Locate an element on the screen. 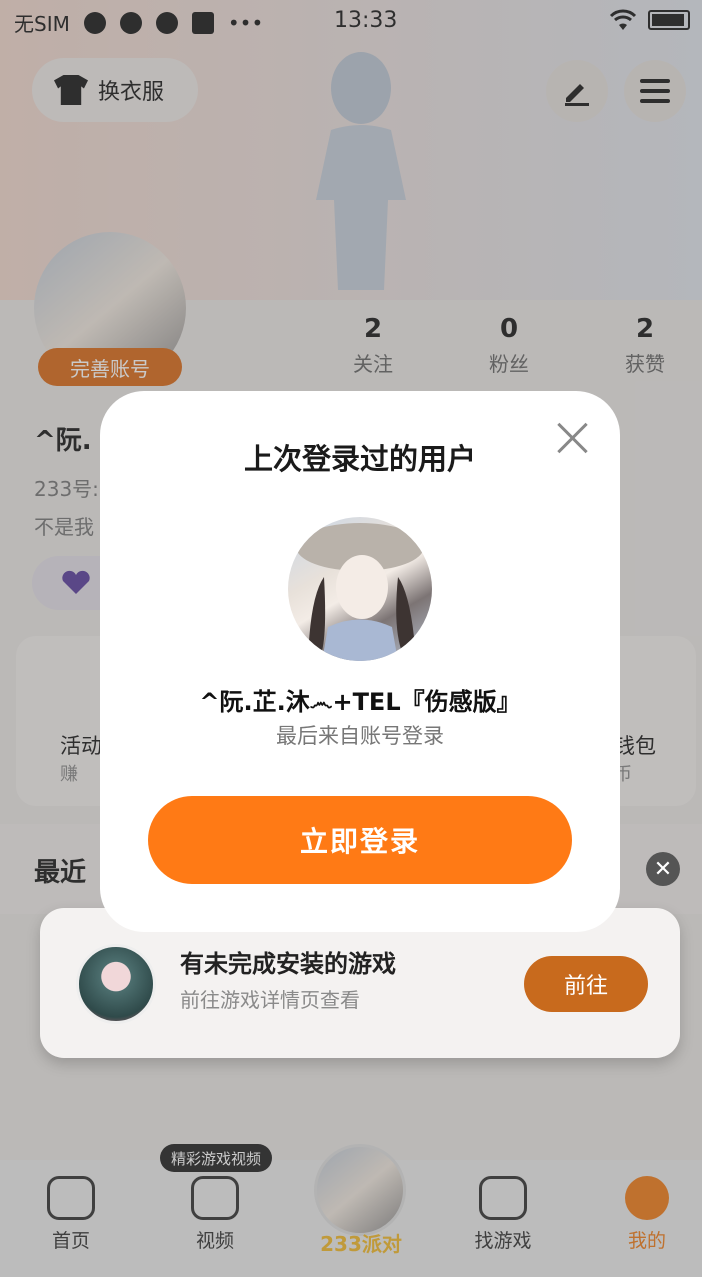 This screenshot has width=702, height=1277. user-avatar is located at coordinates (360, 589).